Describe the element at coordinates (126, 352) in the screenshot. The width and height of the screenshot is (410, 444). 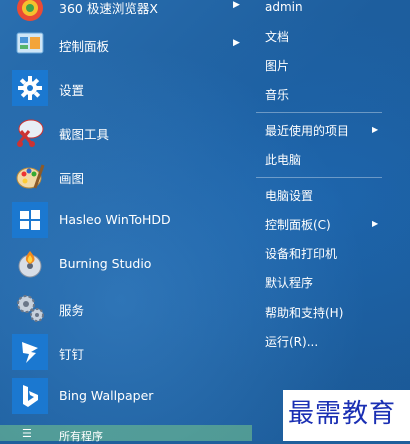
I see `program-item-dingtalk: 钉钉` at that location.